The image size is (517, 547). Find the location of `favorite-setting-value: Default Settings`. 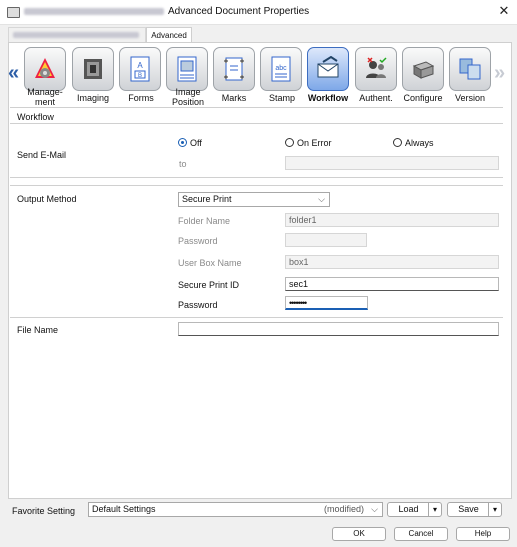

favorite-setting-value: Default Settings is located at coordinates (124, 509).